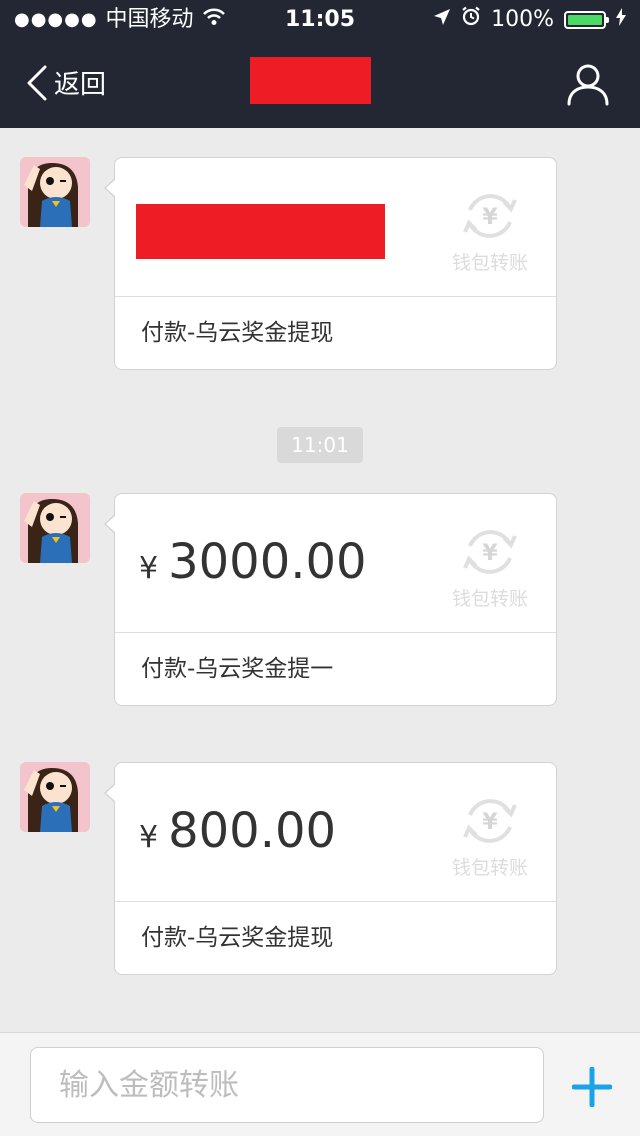  Describe the element at coordinates (522, 19) in the screenshot. I see `battery-percent: 100%` at that location.